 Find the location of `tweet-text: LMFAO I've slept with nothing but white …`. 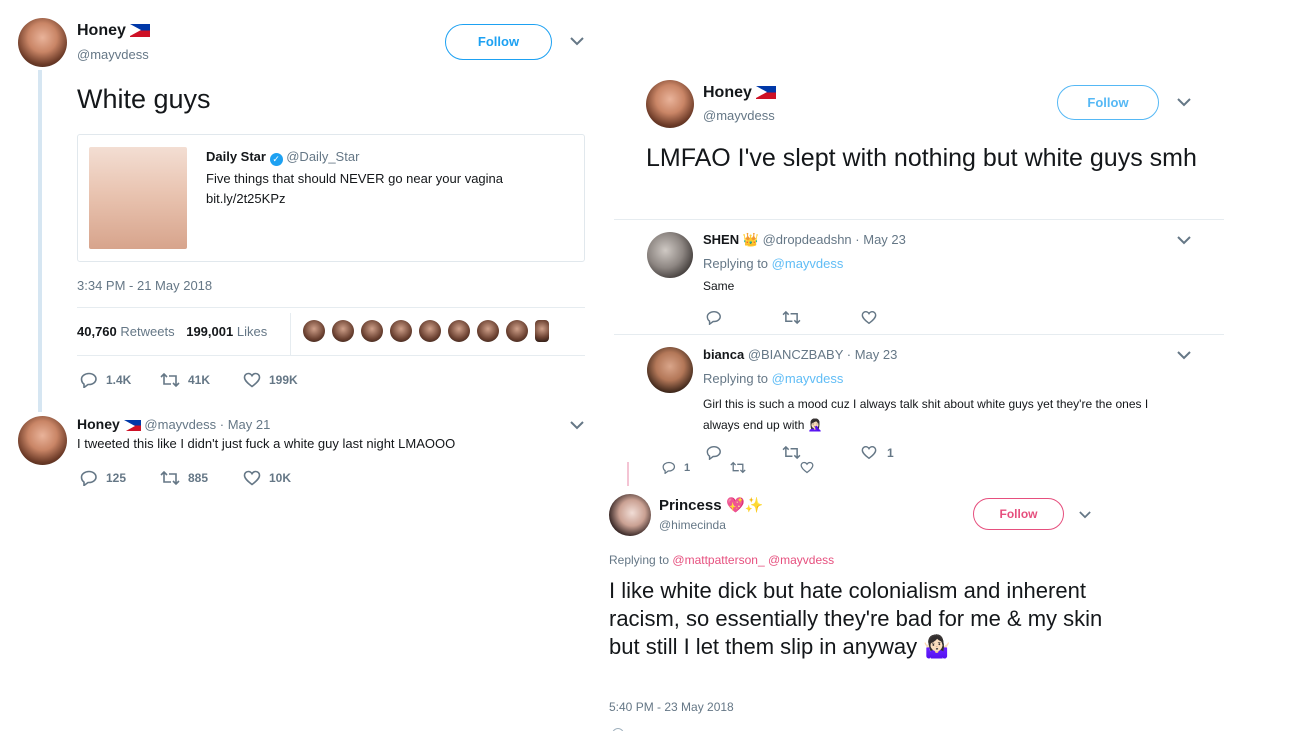

tweet-text: LMFAO I've slept with nothing but white … is located at coordinates (921, 158).